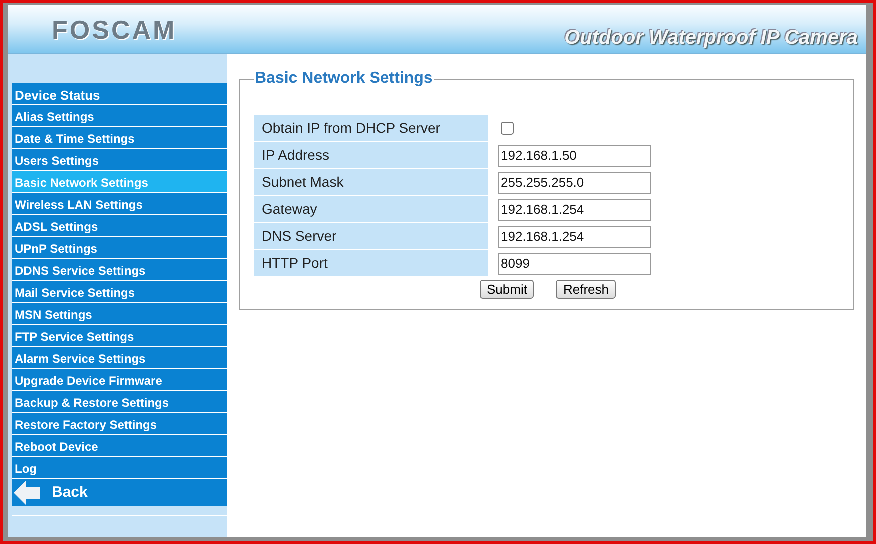 The image size is (876, 544). I want to click on input-field: 192.168.1.50, so click(574, 155).